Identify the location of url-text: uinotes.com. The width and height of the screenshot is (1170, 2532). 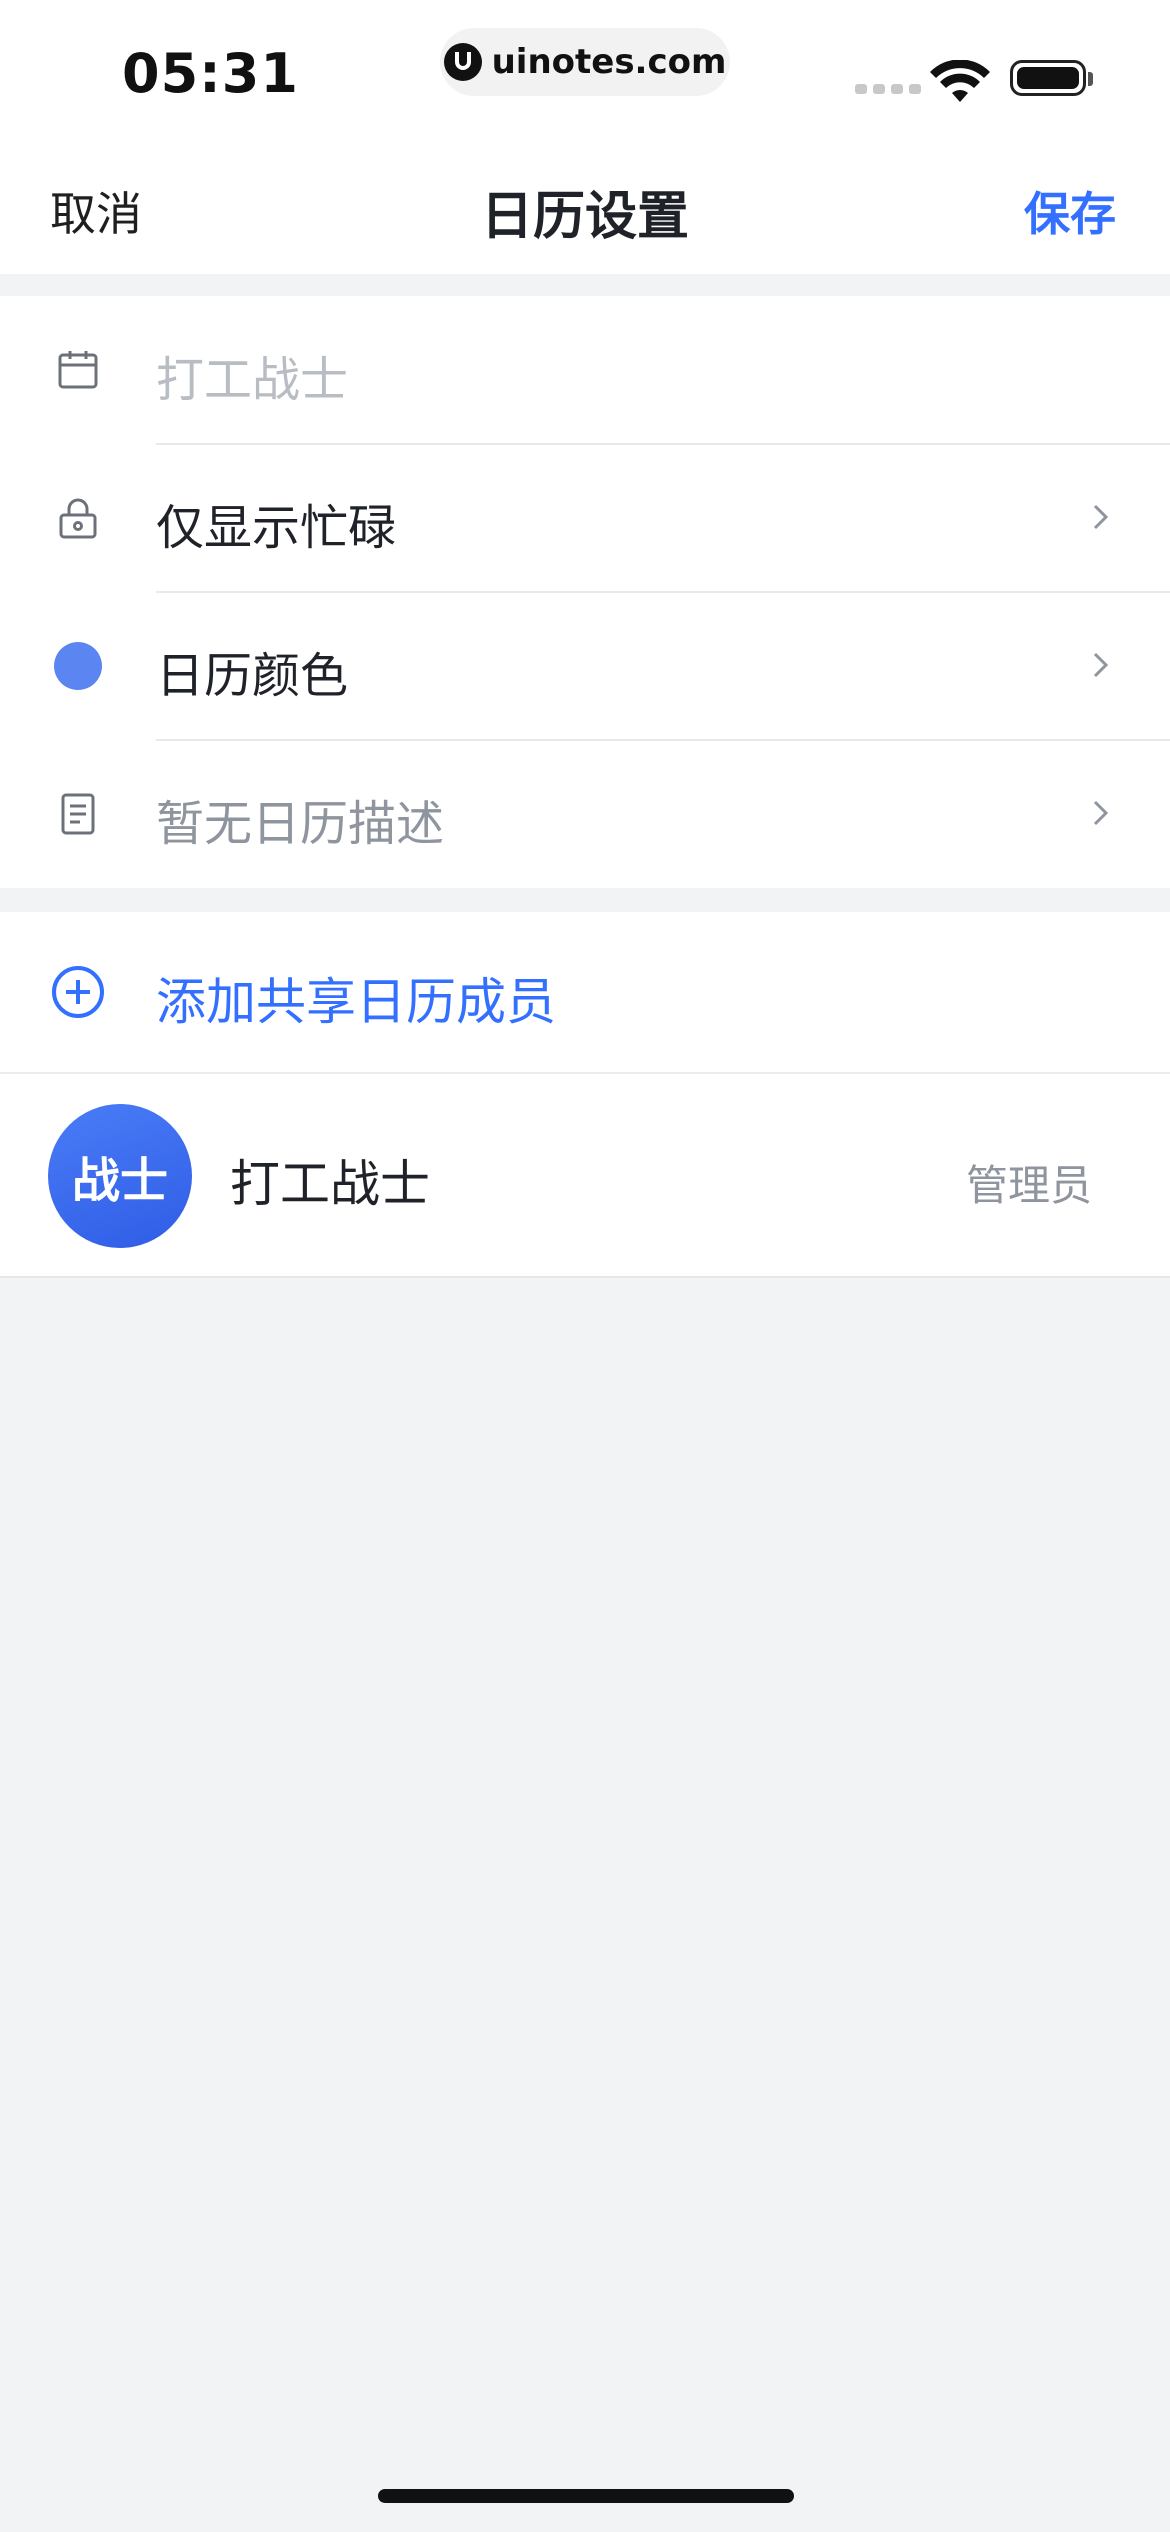
(609, 62).